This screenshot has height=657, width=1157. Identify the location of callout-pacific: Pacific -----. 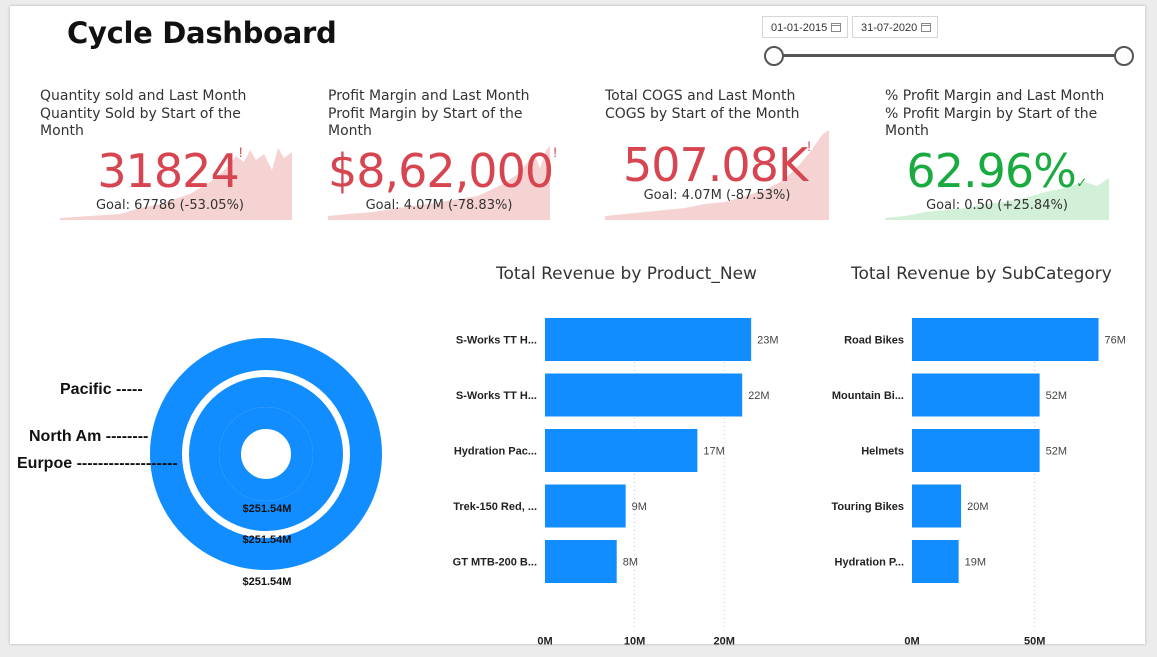
(101, 389).